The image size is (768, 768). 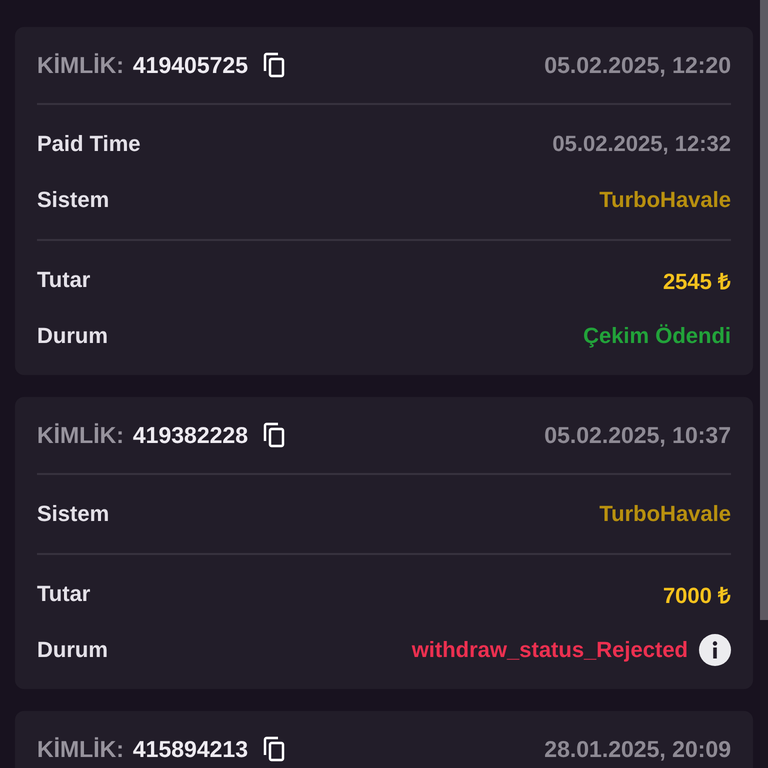 I want to click on created-date: 05.02.2025, 12:20, so click(x=637, y=65).